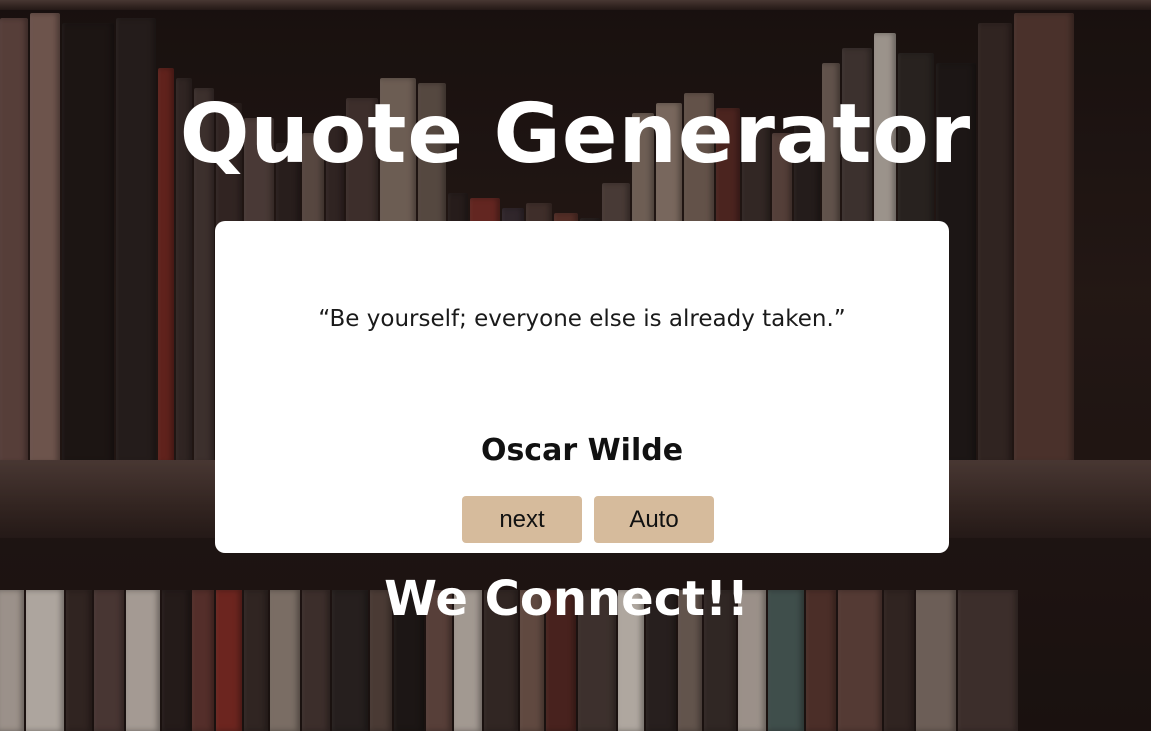  What do you see at coordinates (575, 134) in the screenshot?
I see `page-title: Quote Generator` at bounding box center [575, 134].